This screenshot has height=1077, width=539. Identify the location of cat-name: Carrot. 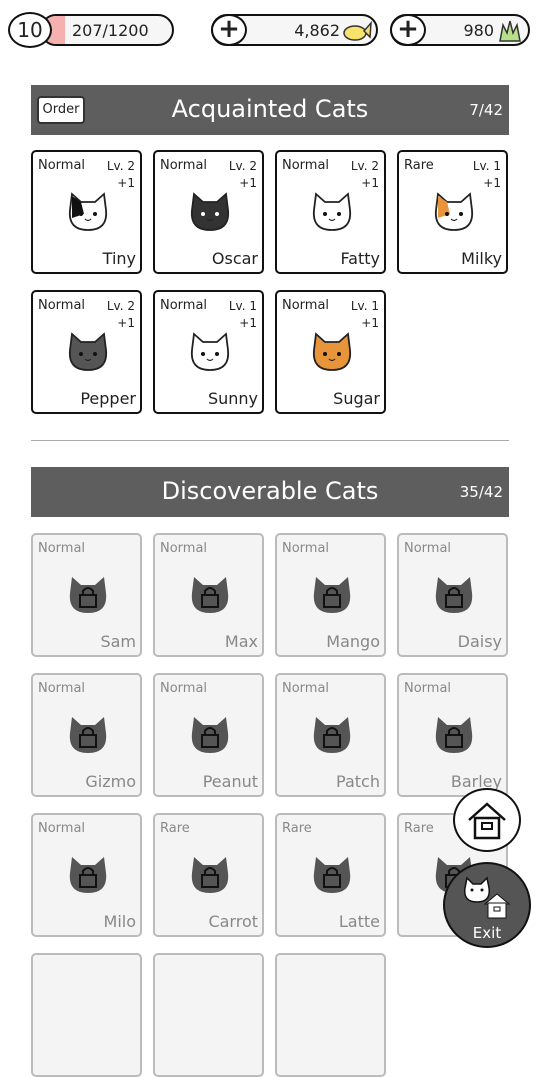
(233, 921).